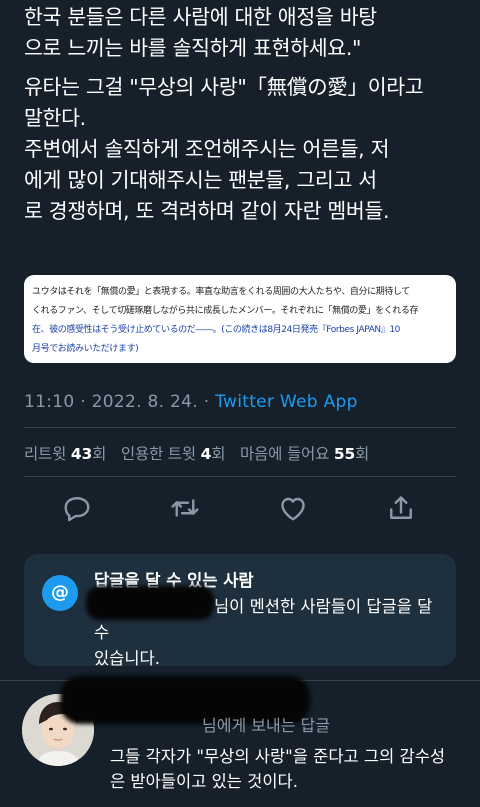 The width and height of the screenshot is (480, 807). I want to click on like-label: 마음에 들어요, so click(285, 454).